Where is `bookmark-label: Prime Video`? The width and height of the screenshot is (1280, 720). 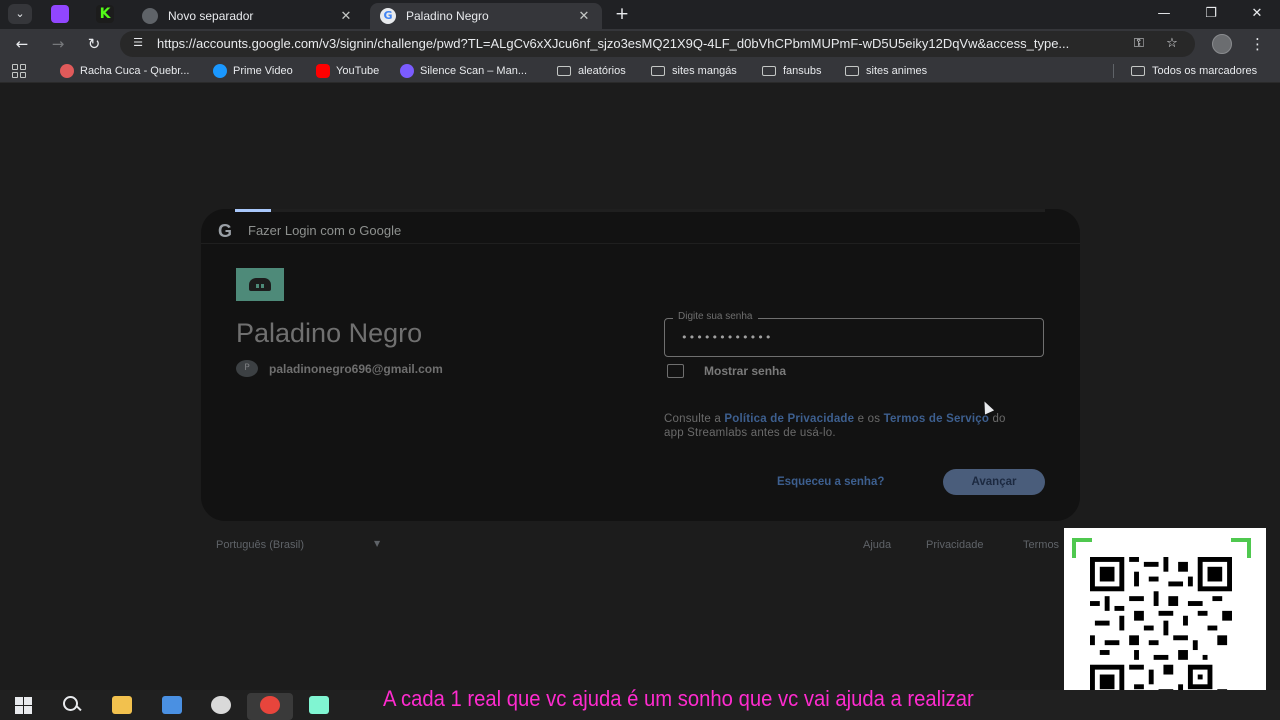
bookmark-label: Prime Video is located at coordinates (263, 71).